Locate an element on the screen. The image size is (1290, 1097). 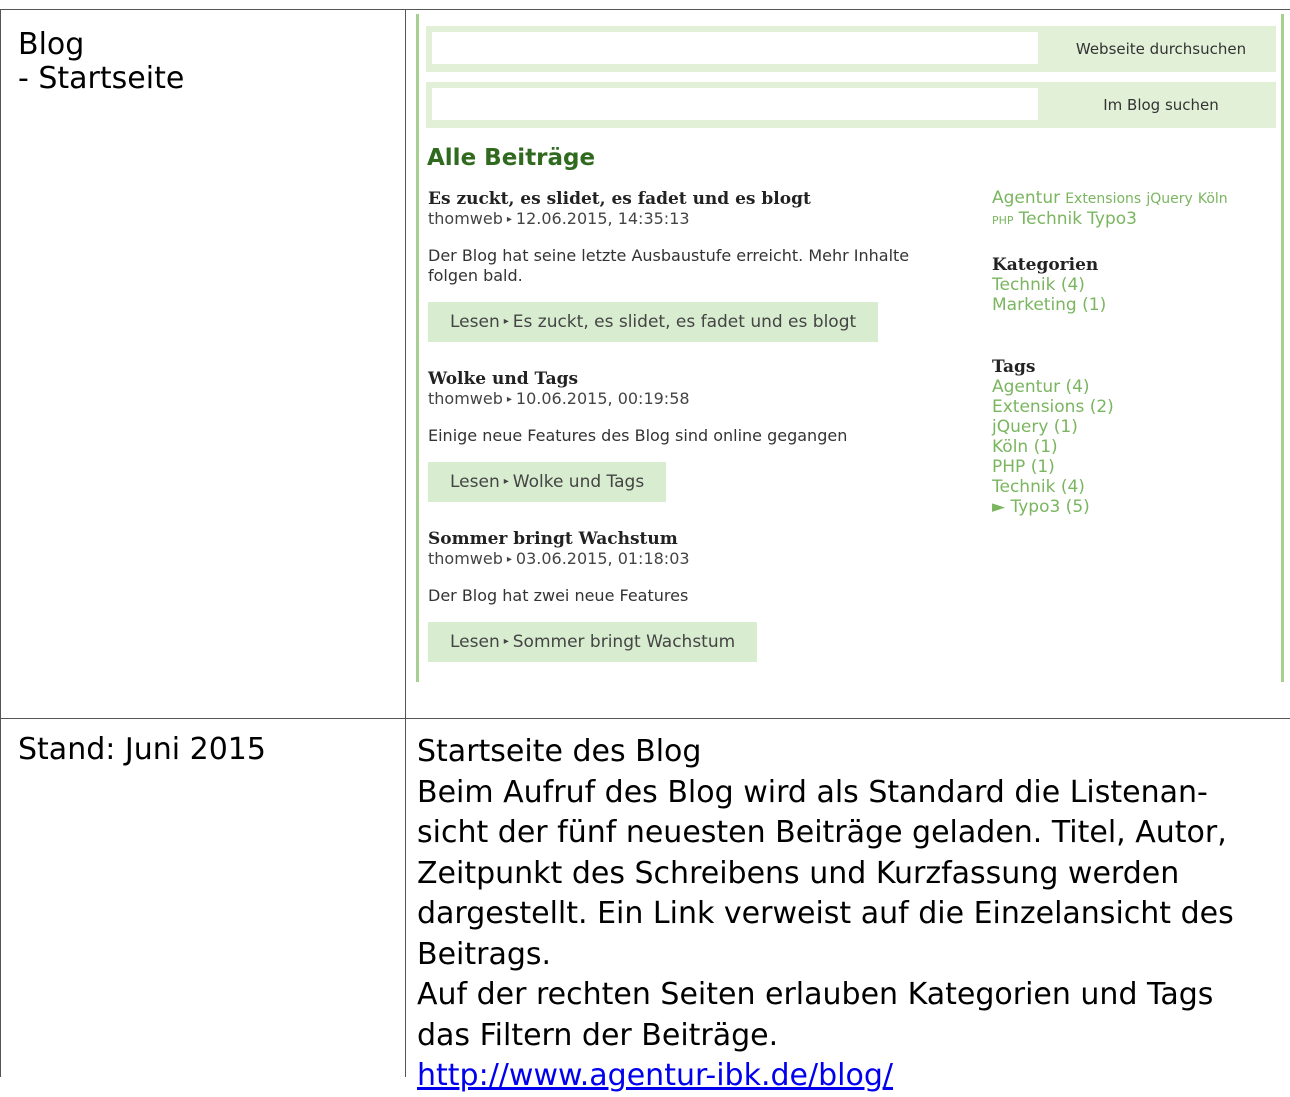
section-title-line: Blog is located at coordinates (51, 44).